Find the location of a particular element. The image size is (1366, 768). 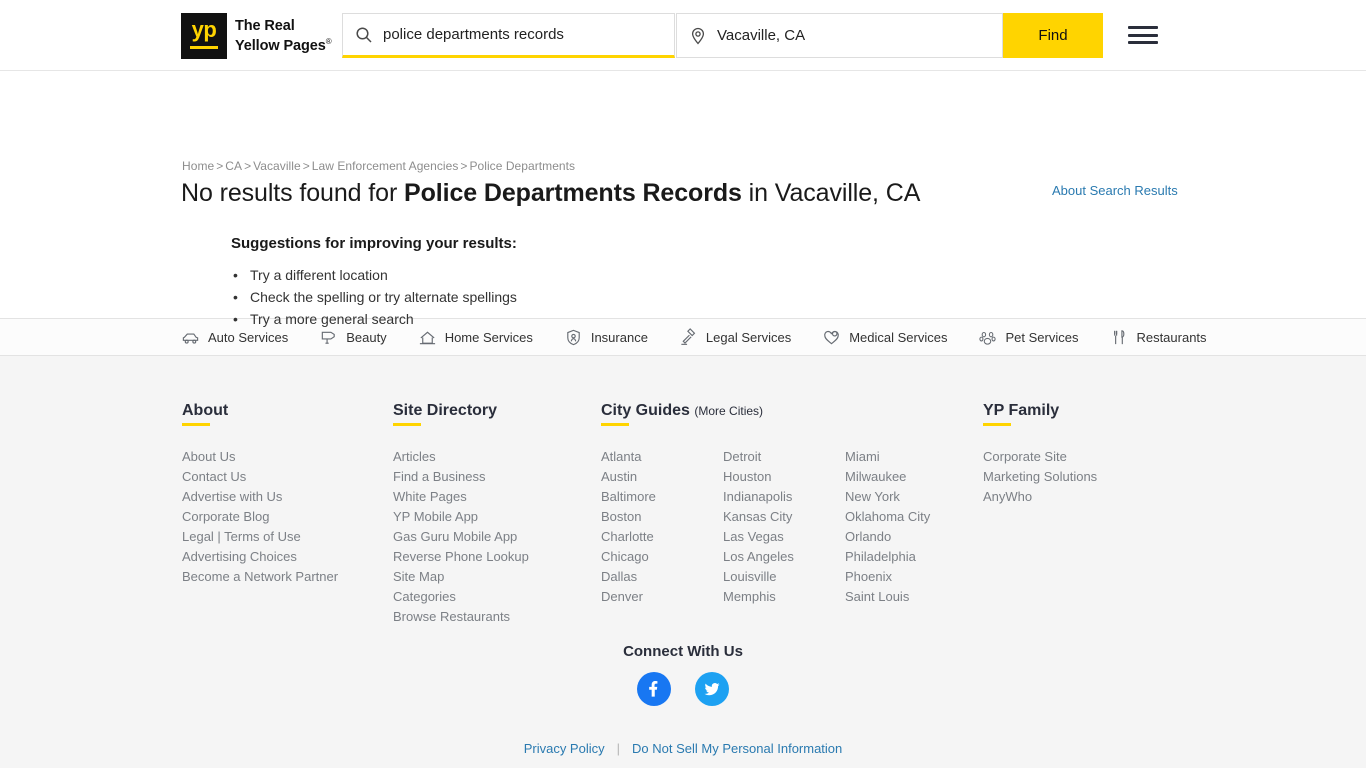

city-link-memphis: Memphis is located at coordinates (749, 596).